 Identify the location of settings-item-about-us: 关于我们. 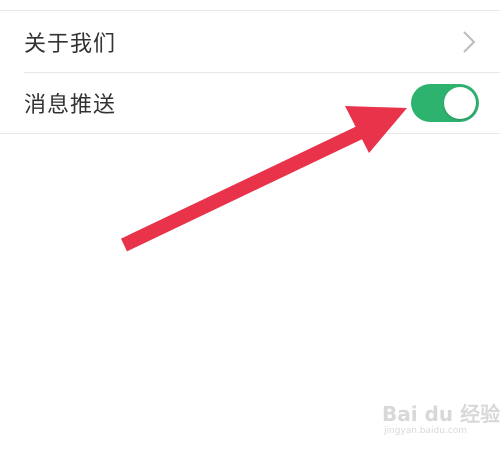
(250, 42).